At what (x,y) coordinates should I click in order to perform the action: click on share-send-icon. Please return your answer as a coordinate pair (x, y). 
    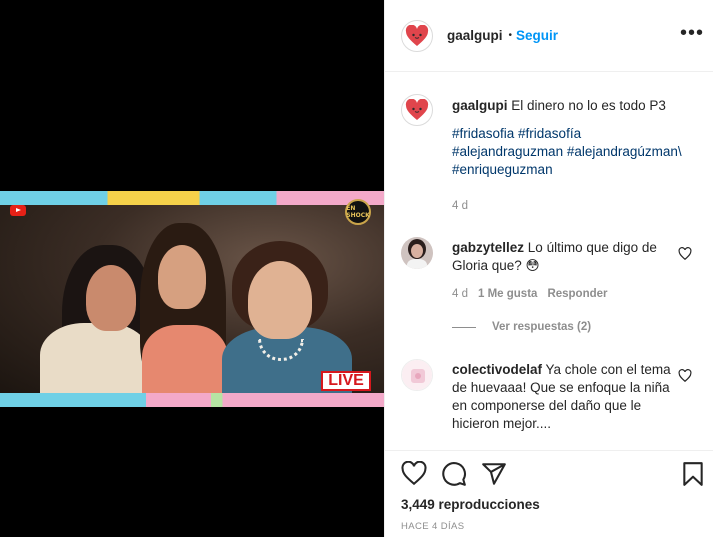
    Looking at the image, I should click on (494, 474).